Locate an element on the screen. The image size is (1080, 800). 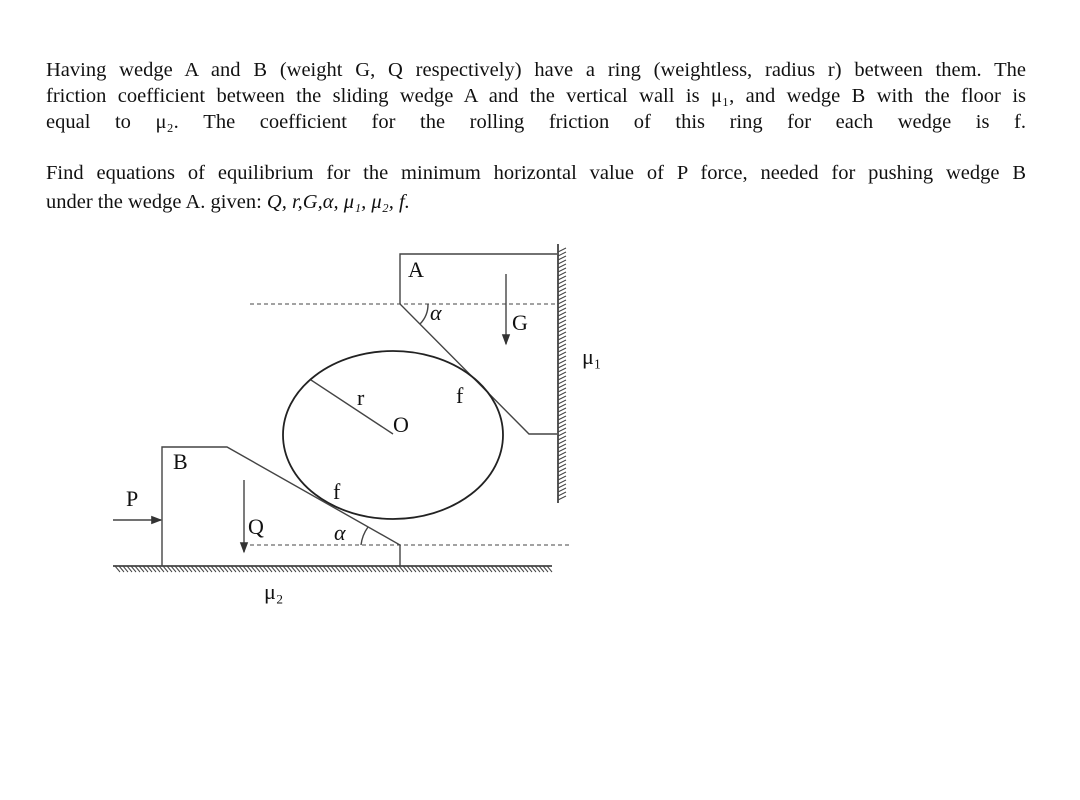
wedge-b is located at coordinates (281, 506).